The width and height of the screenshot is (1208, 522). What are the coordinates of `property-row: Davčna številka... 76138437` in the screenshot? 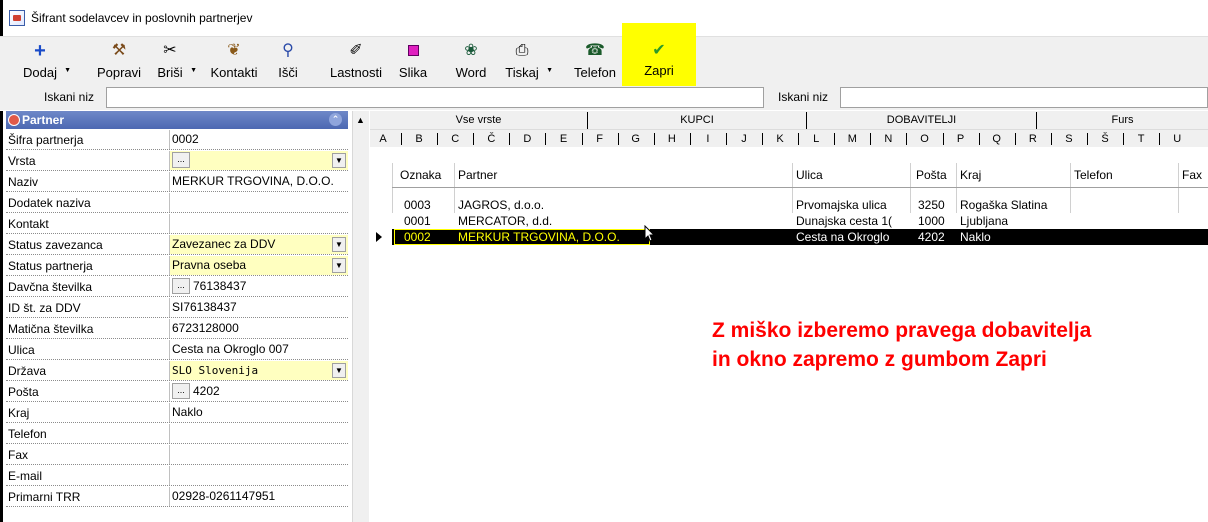 It's located at (177, 287).